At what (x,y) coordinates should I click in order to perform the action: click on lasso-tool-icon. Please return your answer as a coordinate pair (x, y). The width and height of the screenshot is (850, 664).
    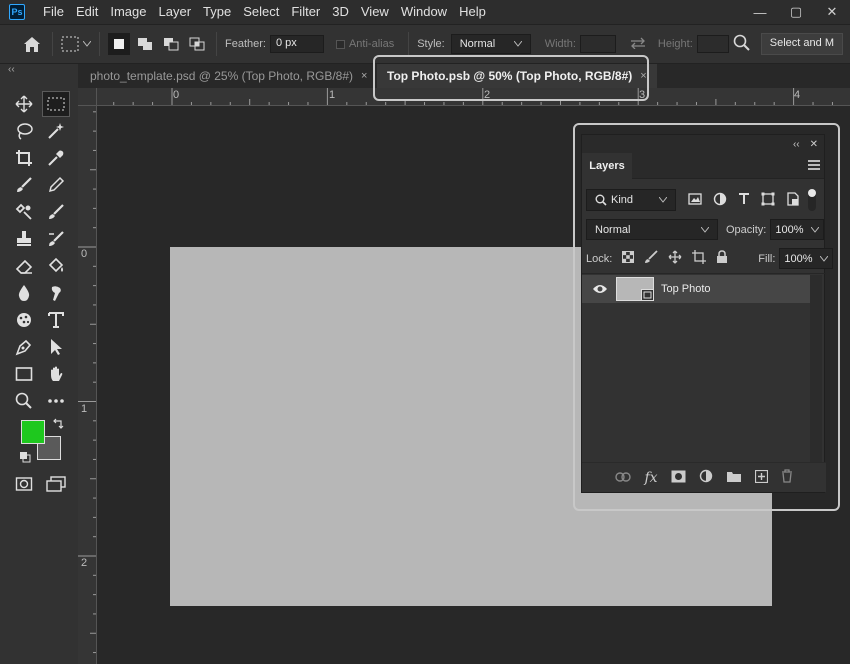
    Looking at the image, I should click on (24, 131).